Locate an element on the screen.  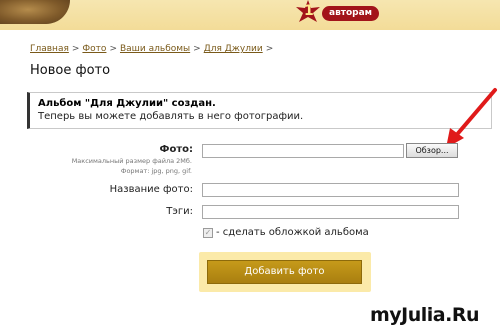
breadcrumb-album-julia: Для Джулии is located at coordinates (233, 49).